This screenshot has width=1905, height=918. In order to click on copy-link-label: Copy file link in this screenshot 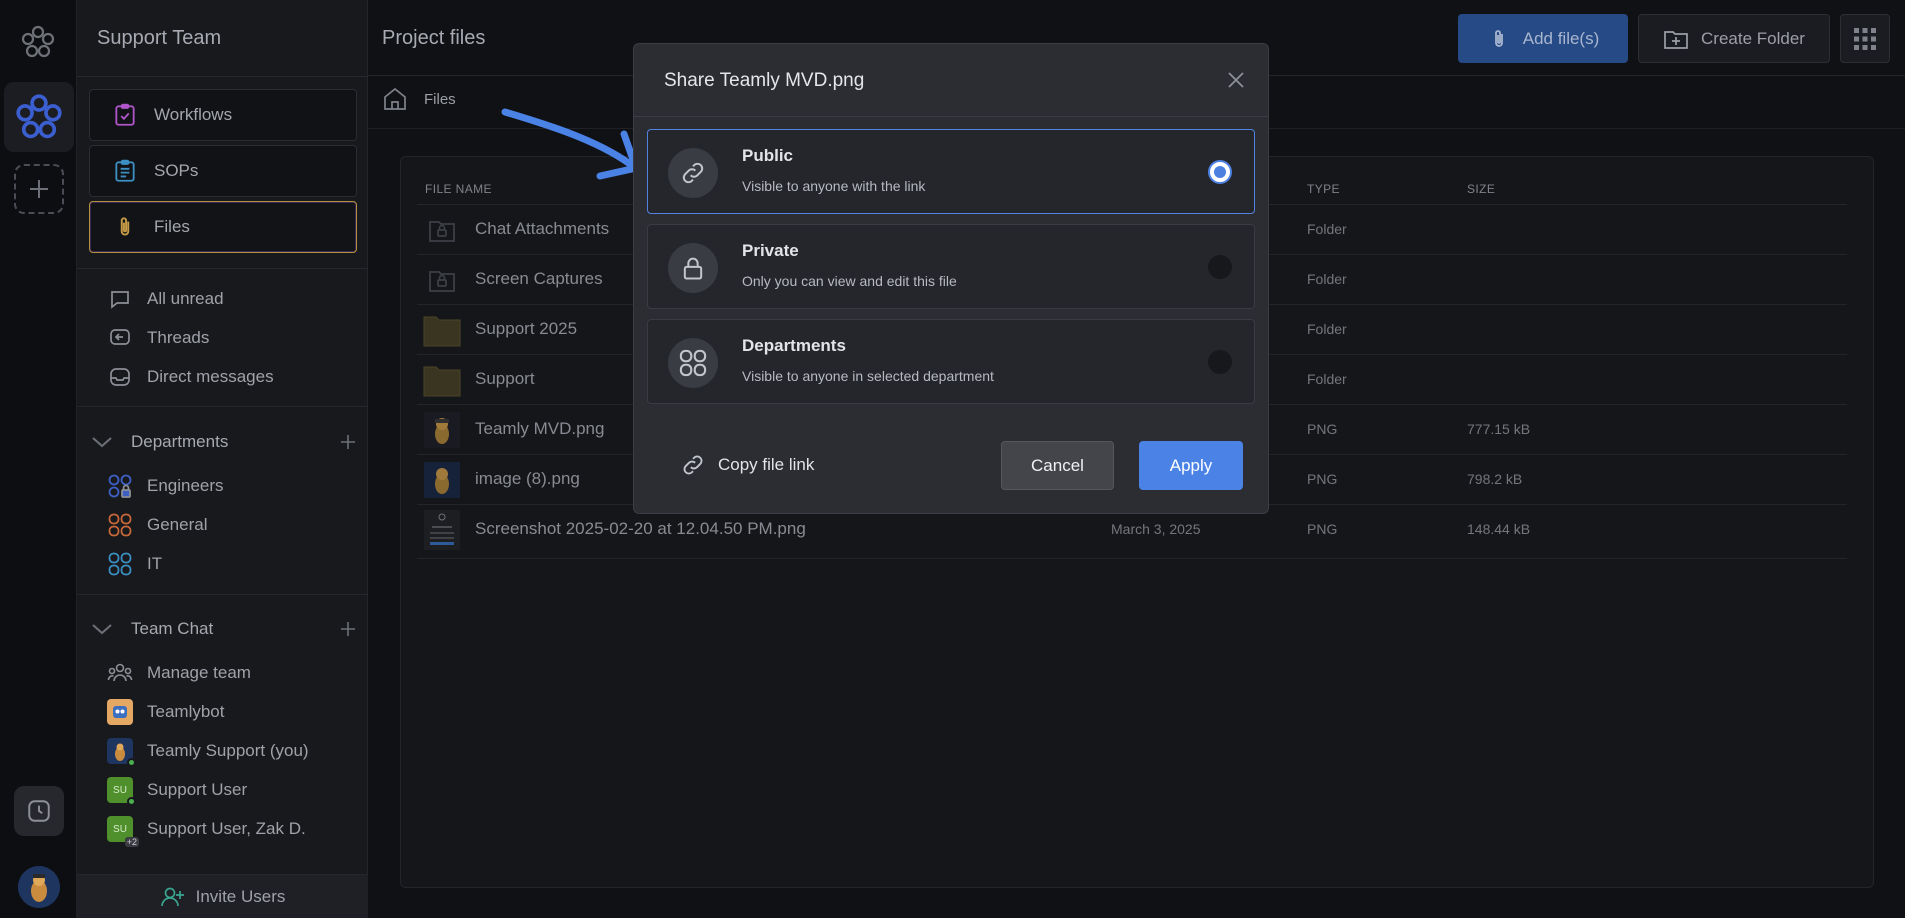, I will do `click(766, 464)`.